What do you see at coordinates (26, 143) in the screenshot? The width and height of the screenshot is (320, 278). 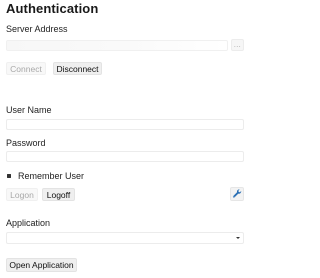 I see `password-label: Password` at bounding box center [26, 143].